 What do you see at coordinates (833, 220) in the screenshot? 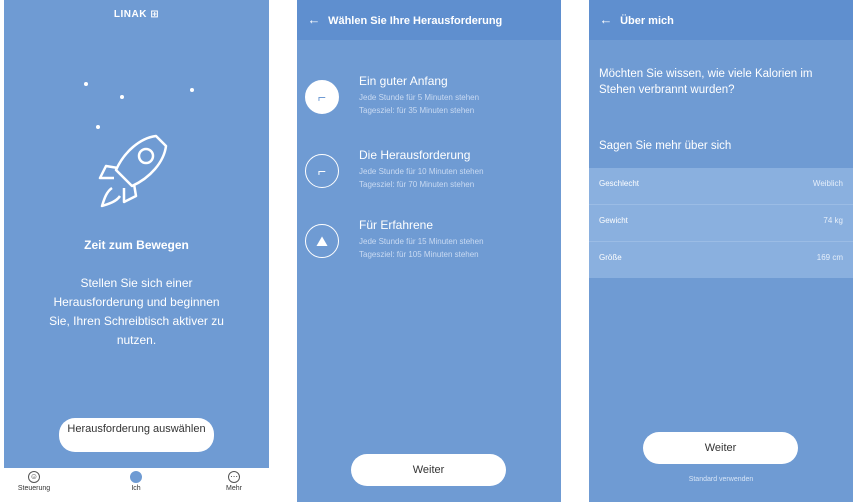
I see `row-value: 74 kg` at bounding box center [833, 220].